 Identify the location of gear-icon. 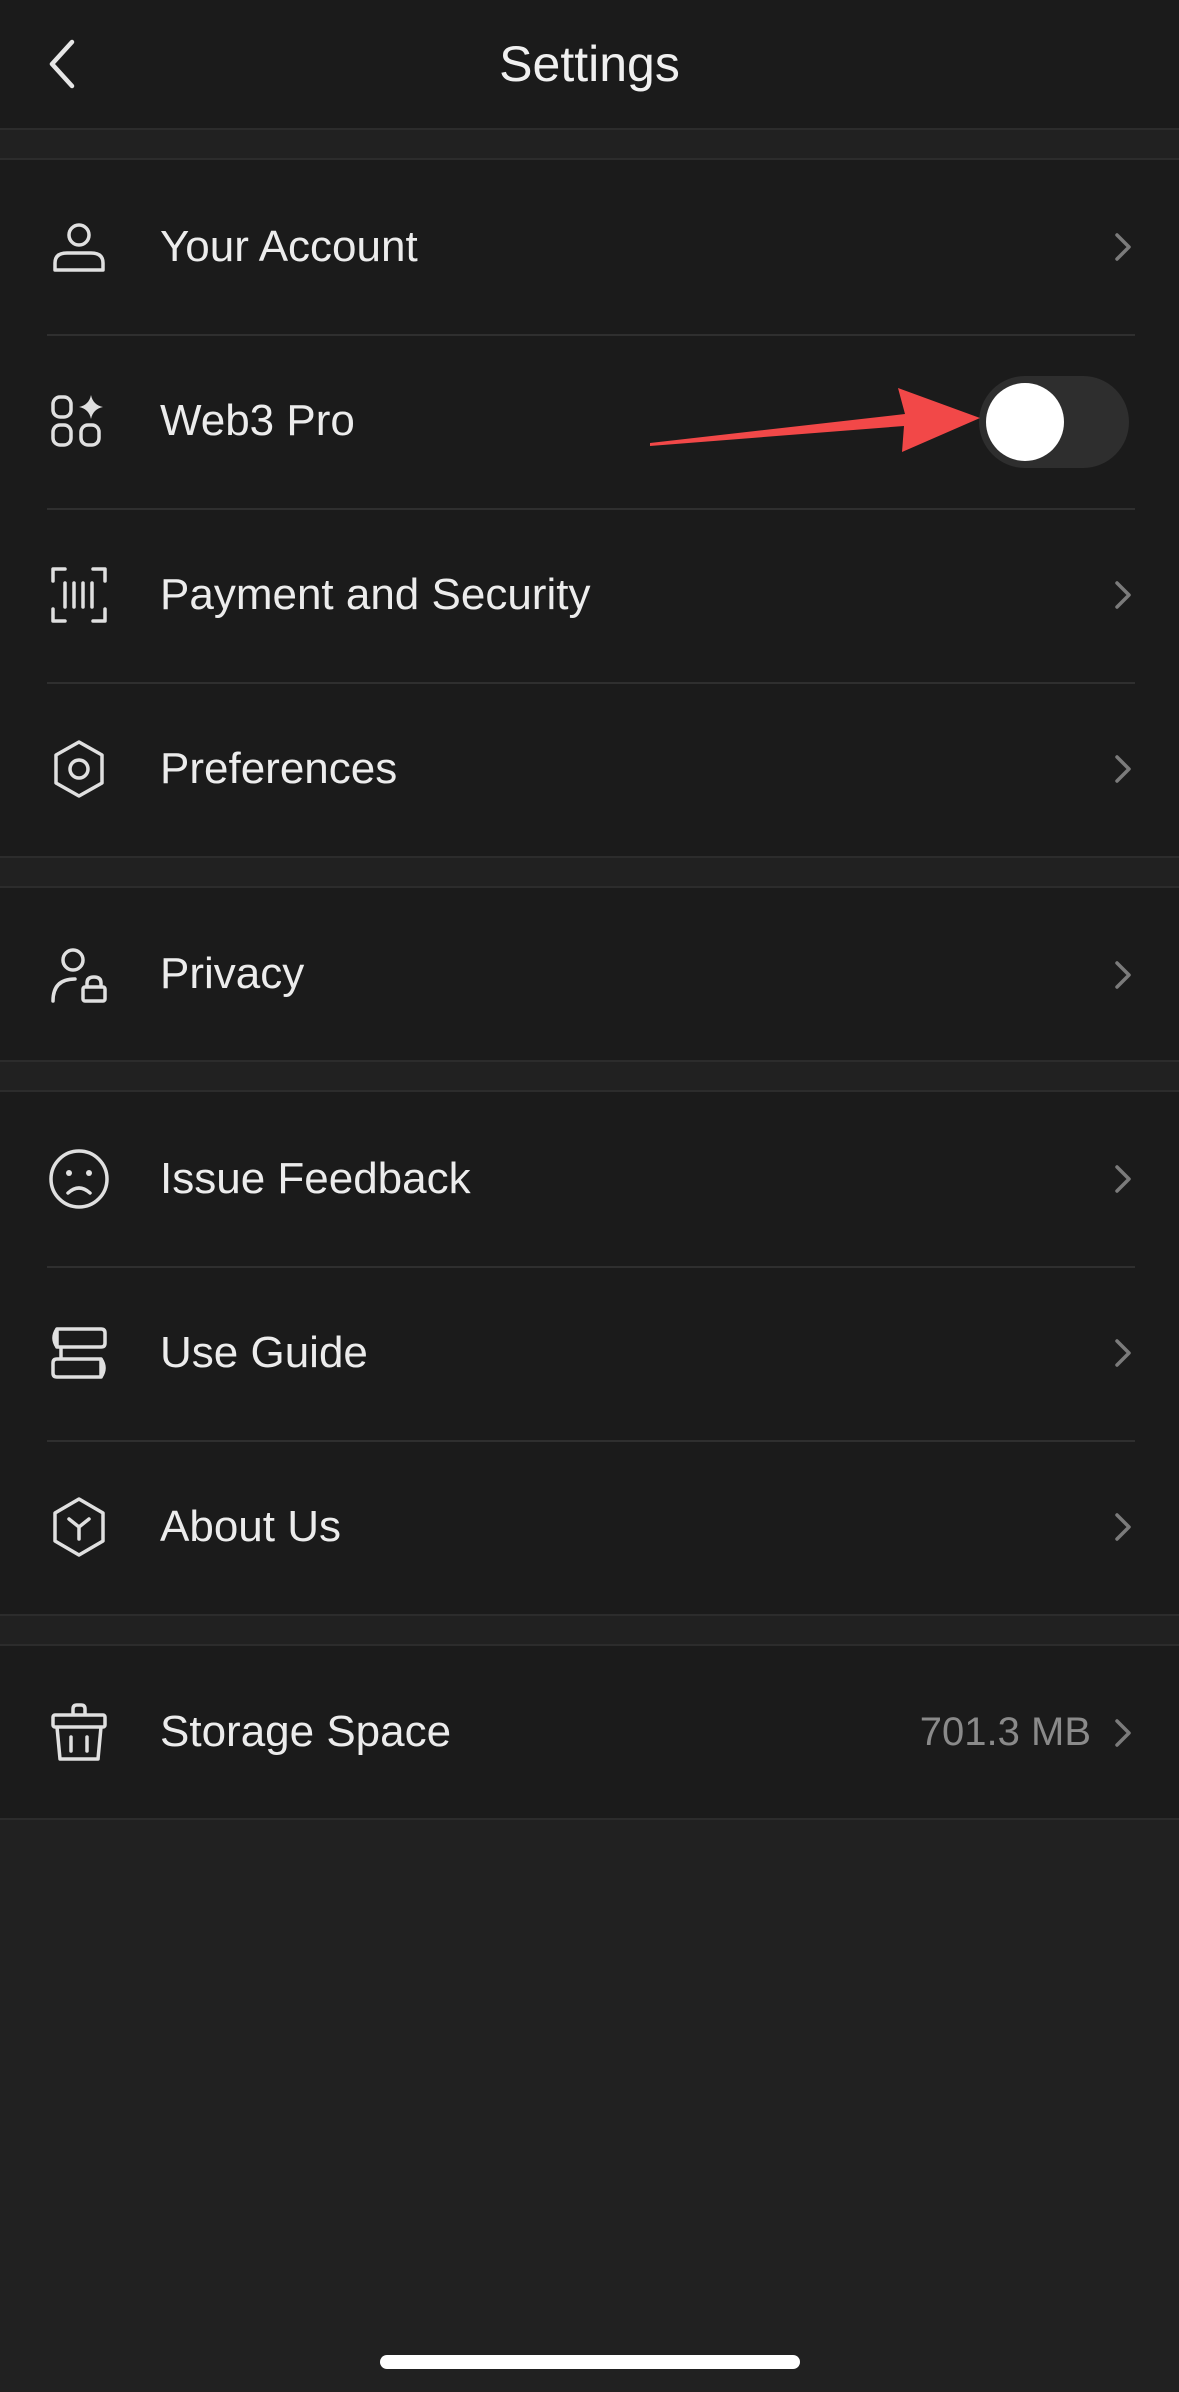
(79, 769).